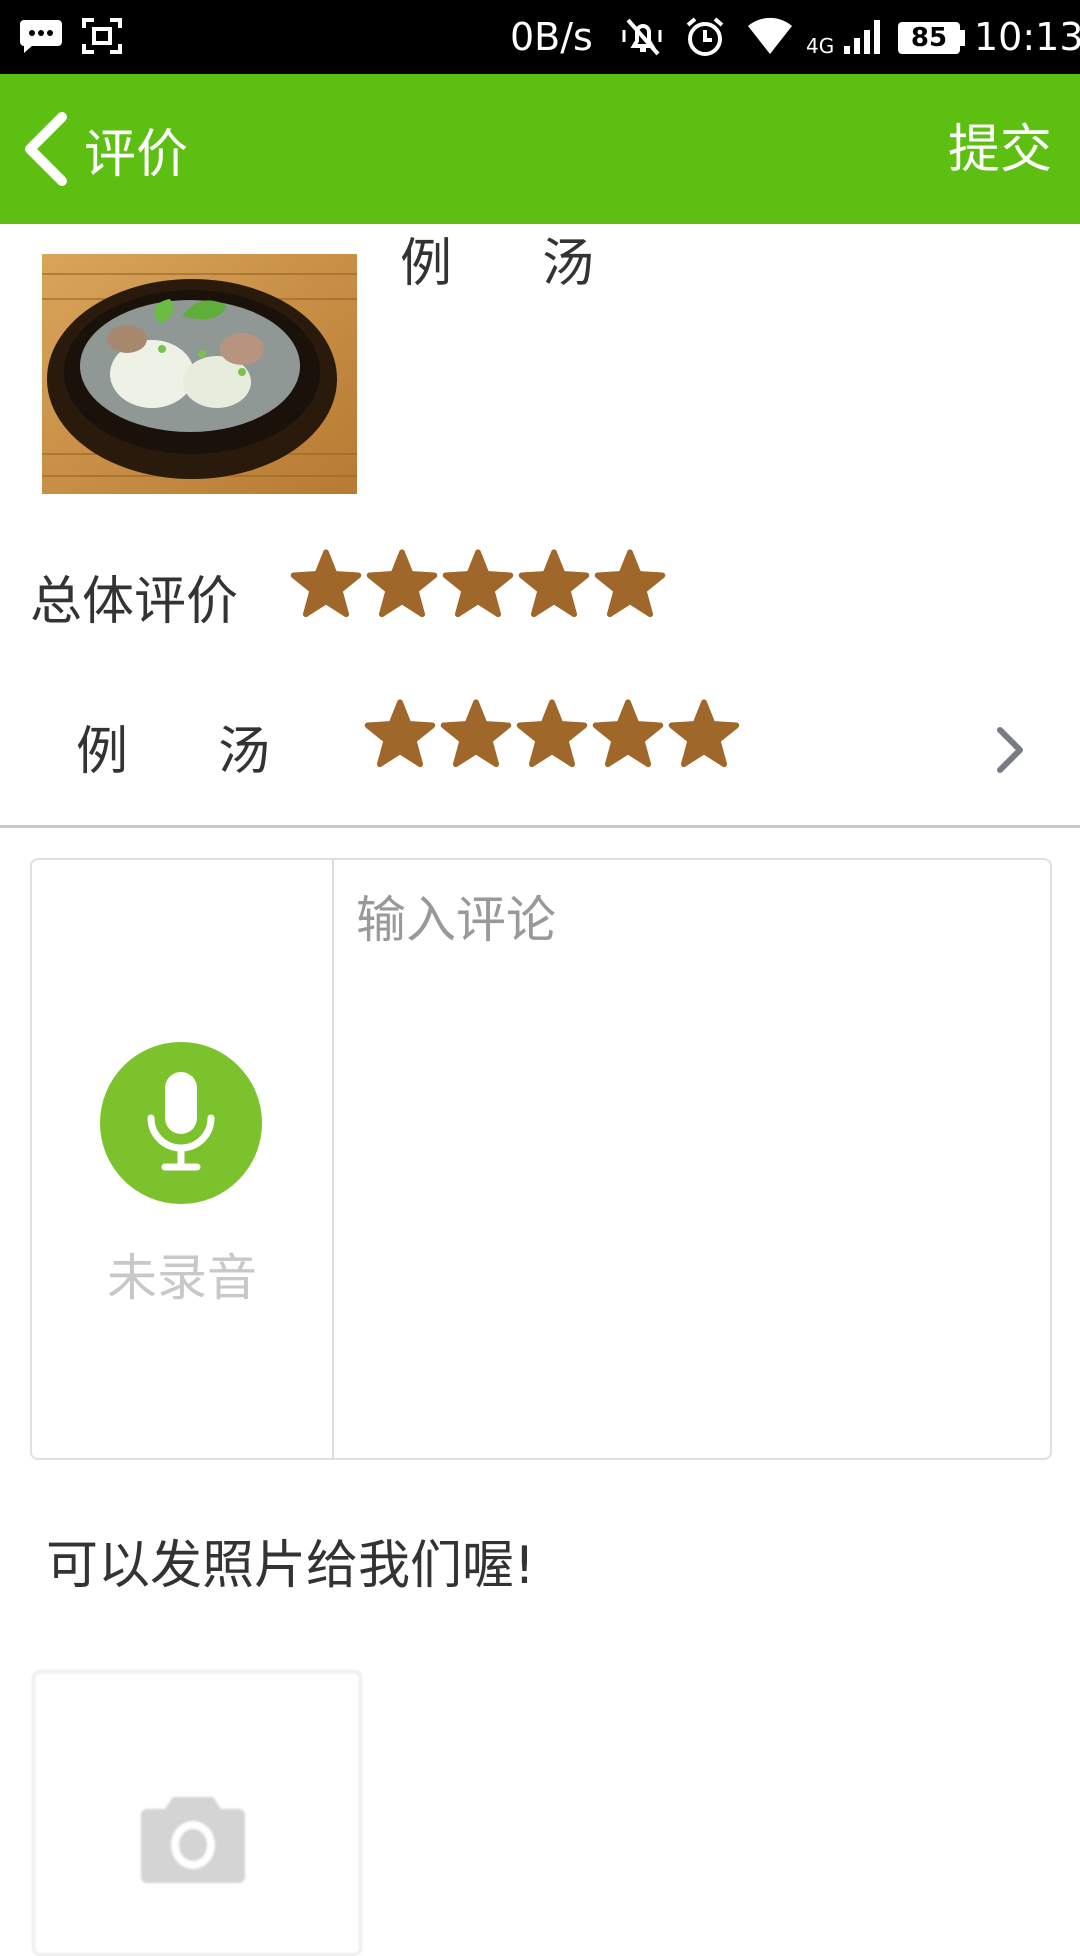 The height and width of the screenshot is (1956, 1080). I want to click on overall-rating-stars, so click(478, 584).